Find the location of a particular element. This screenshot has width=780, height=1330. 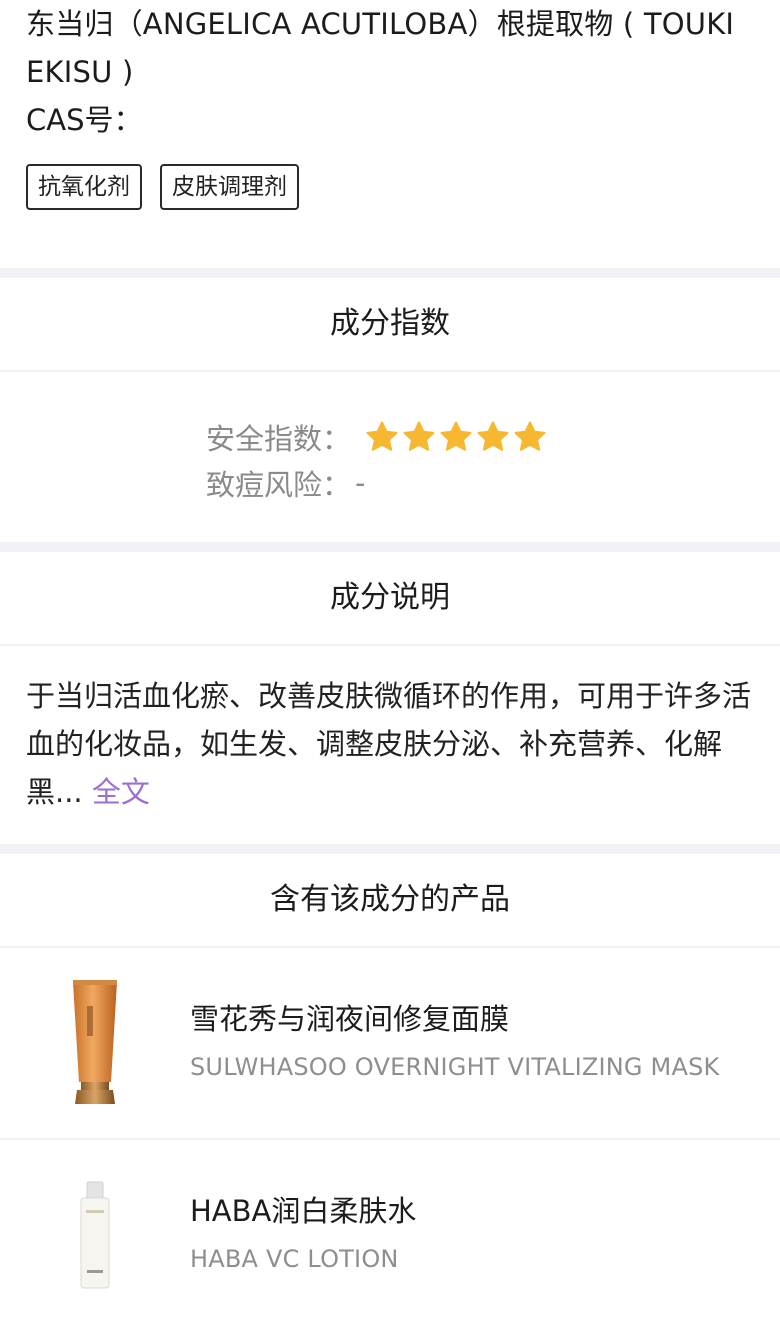

acne-label: 致痘风险： is located at coordinates (279, 485).